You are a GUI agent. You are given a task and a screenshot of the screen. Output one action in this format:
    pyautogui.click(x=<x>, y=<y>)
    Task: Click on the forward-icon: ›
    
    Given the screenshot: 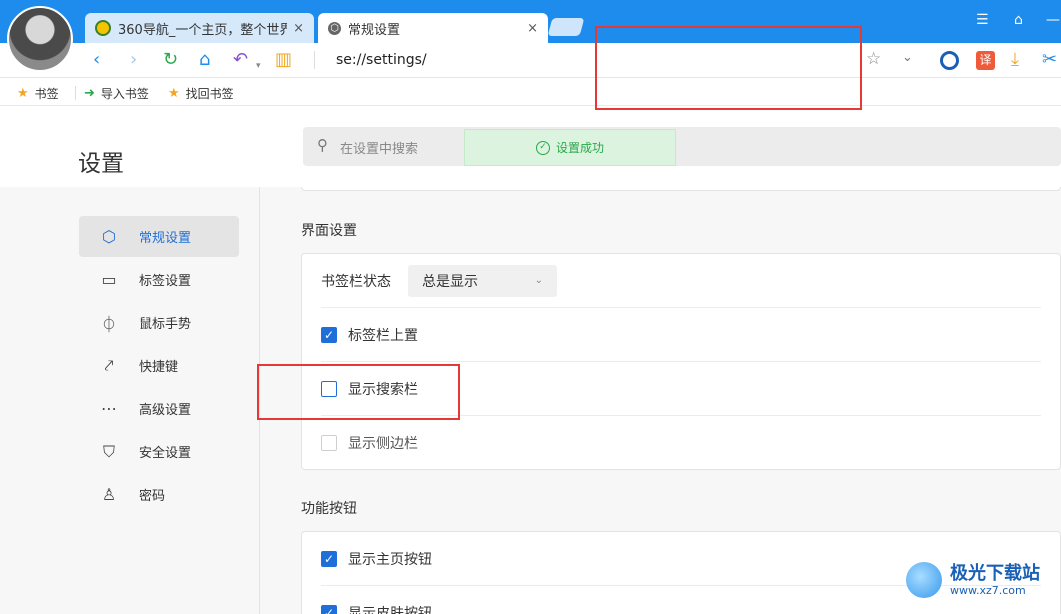 What is the action you would take?
    pyautogui.click(x=133, y=60)
    